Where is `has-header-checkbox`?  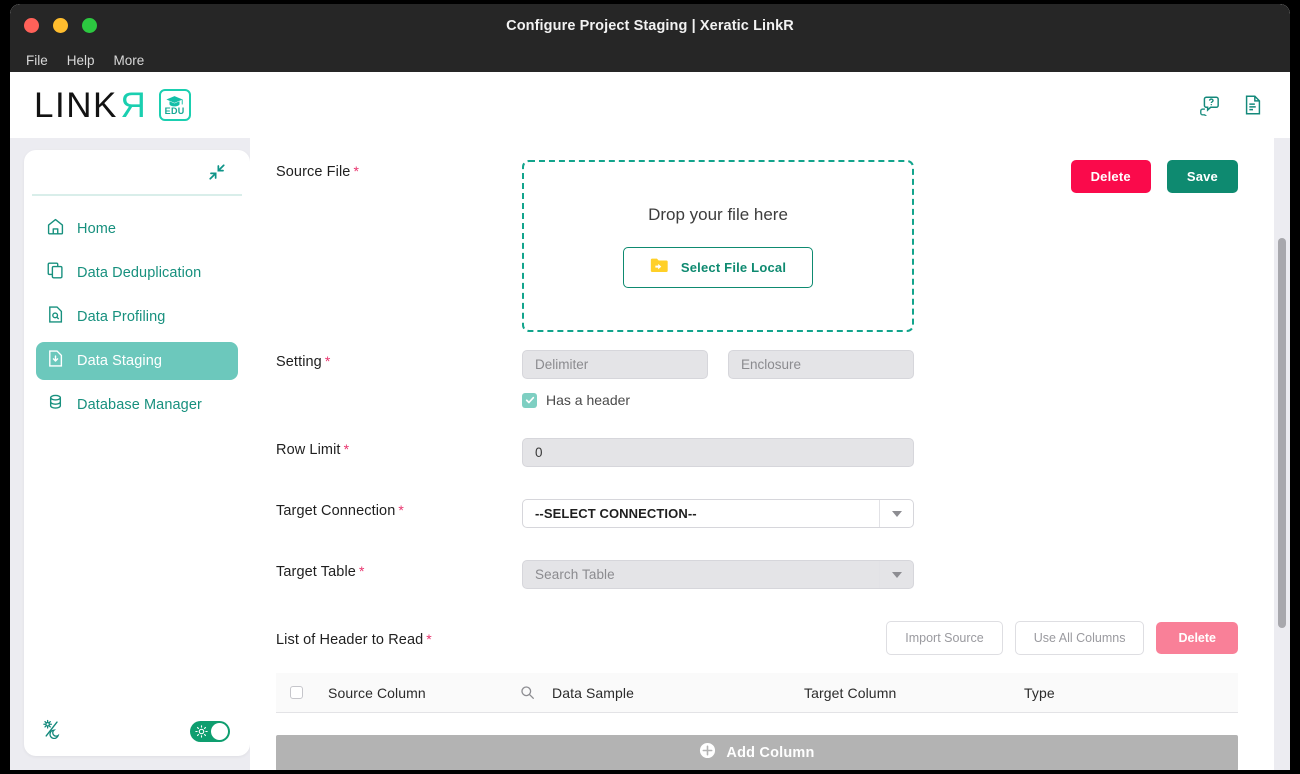 has-header-checkbox is located at coordinates (529, 400).